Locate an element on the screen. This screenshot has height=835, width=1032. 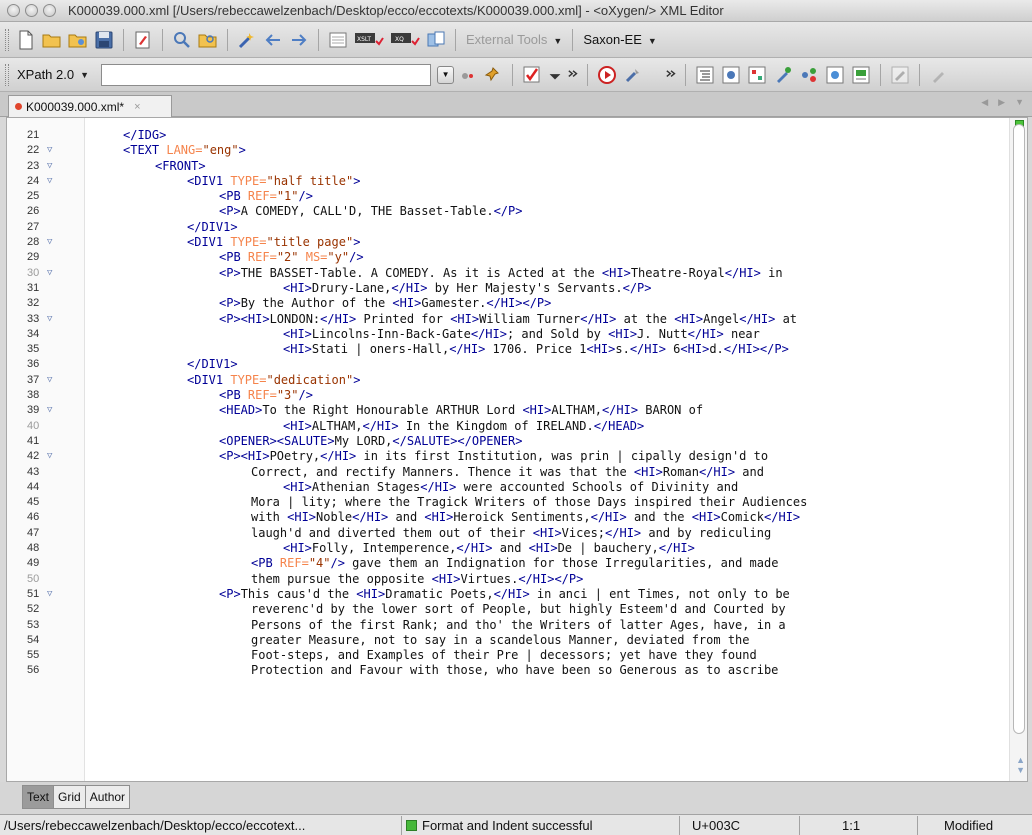
schema-icon is located at coordinates (757, 75).